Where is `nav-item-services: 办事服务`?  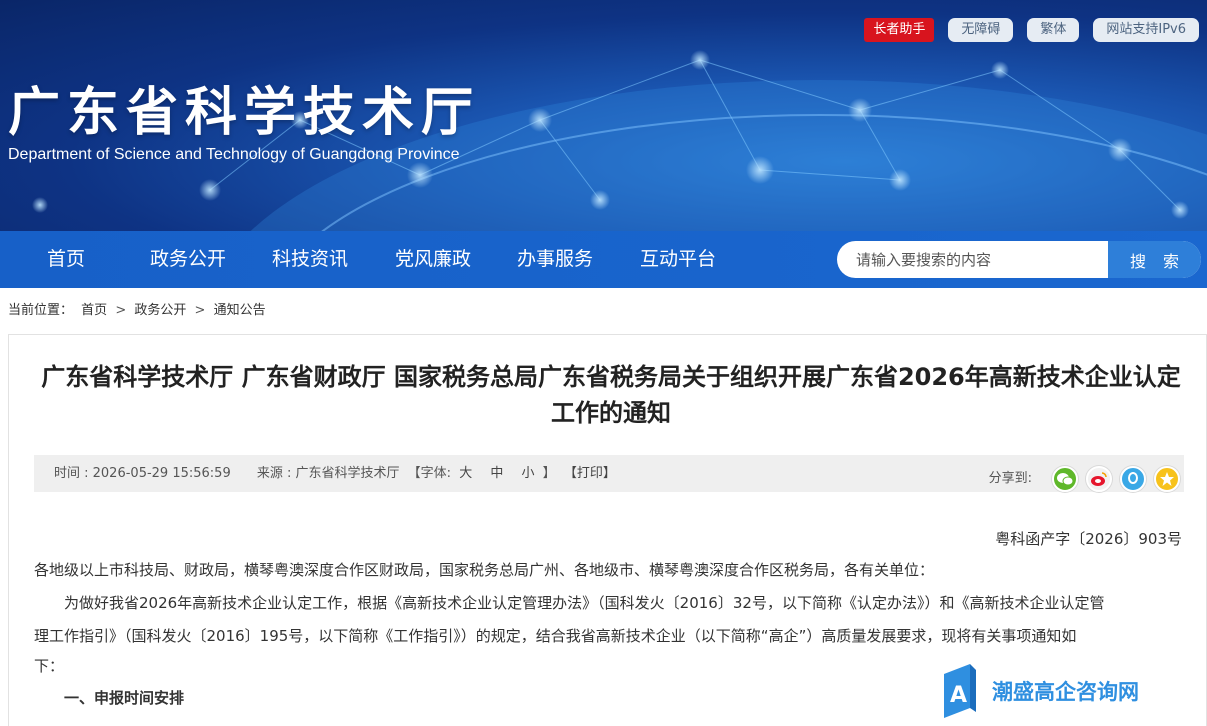
nav-item-services: 办事服务 is located at coordinates (555, 259).